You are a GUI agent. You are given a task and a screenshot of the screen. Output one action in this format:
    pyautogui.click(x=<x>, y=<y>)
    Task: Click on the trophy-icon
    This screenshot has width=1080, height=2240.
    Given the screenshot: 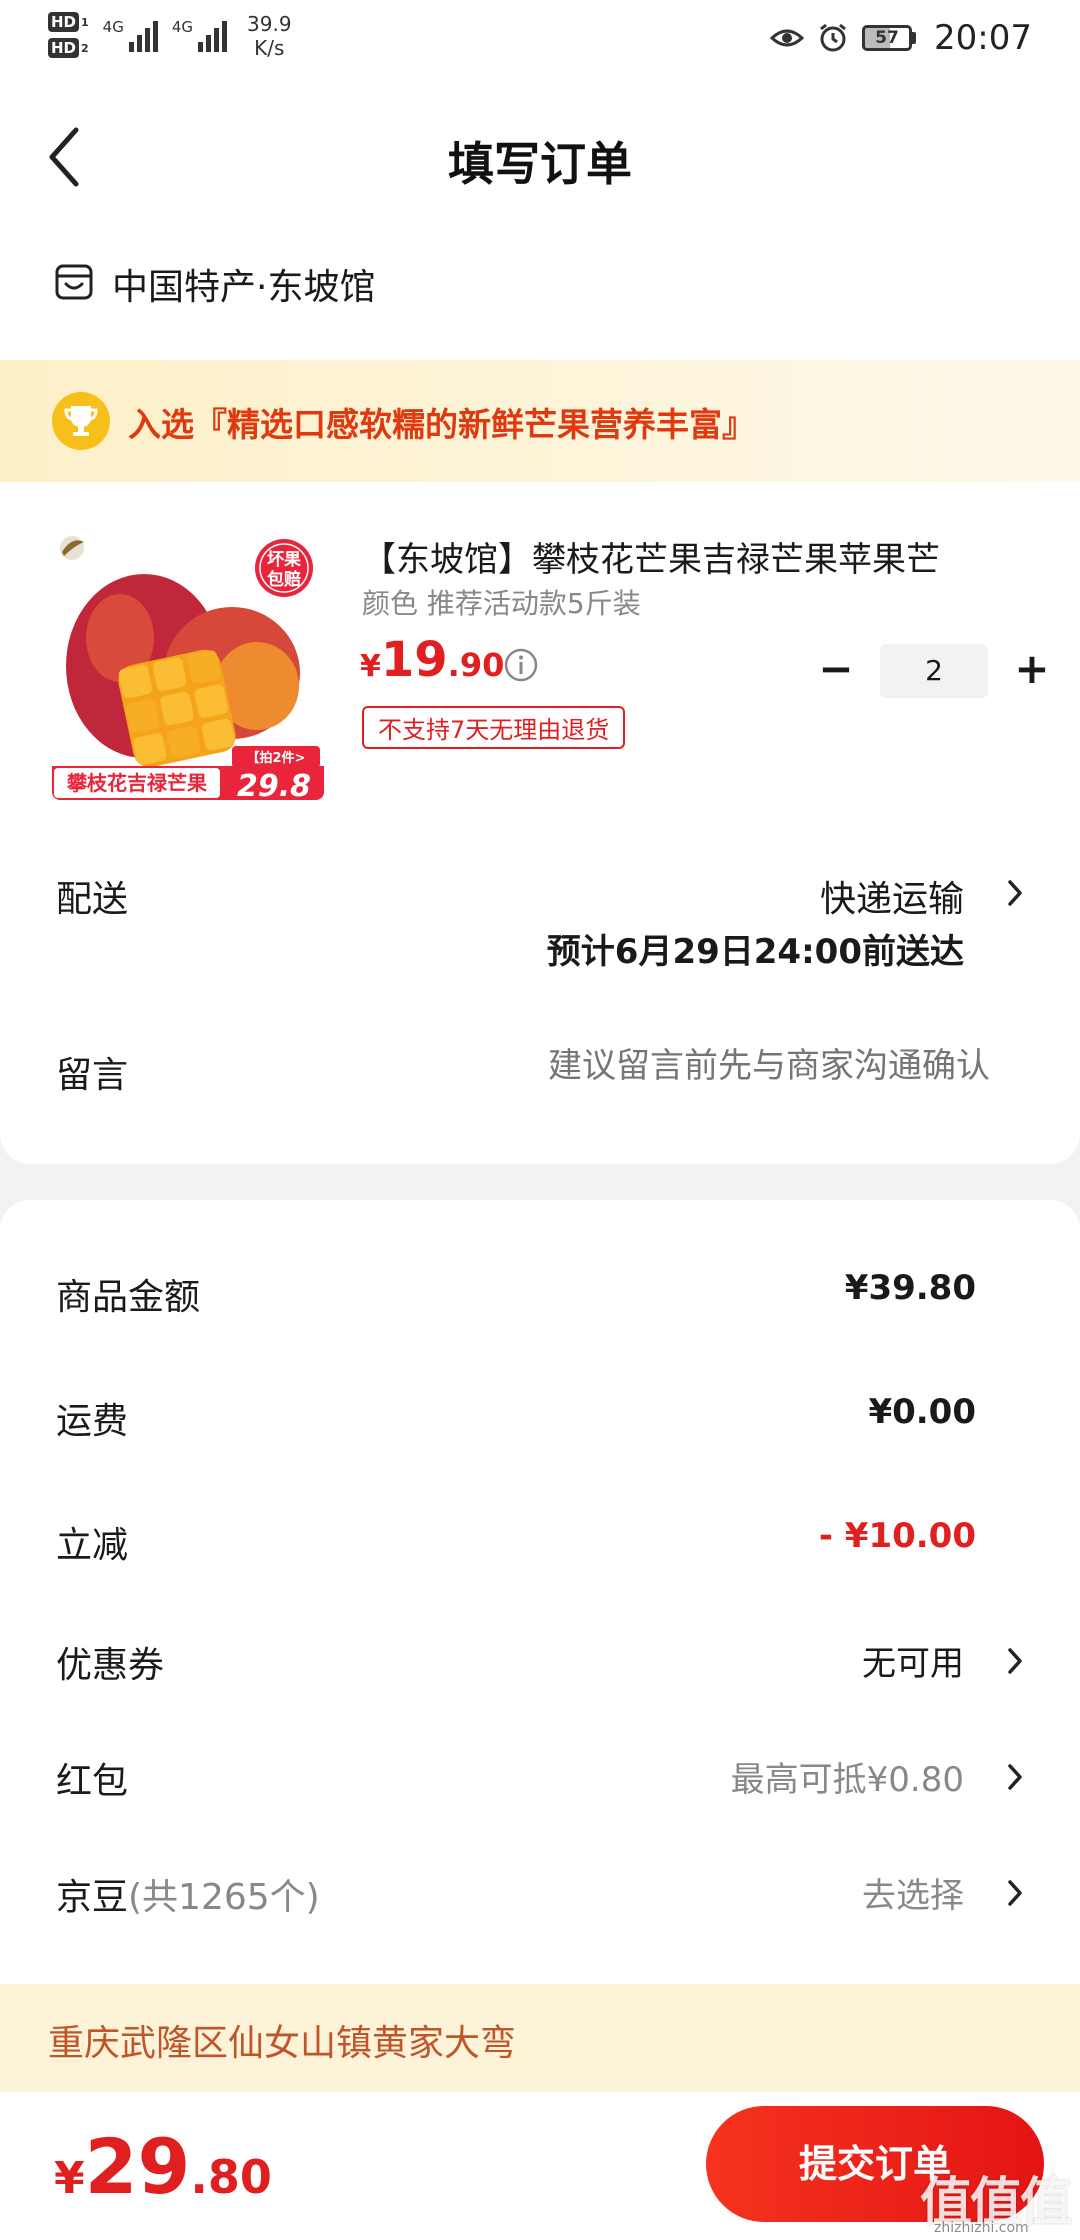 What is the action you would take?
    pyautogui.click(x=81, y=421)
    